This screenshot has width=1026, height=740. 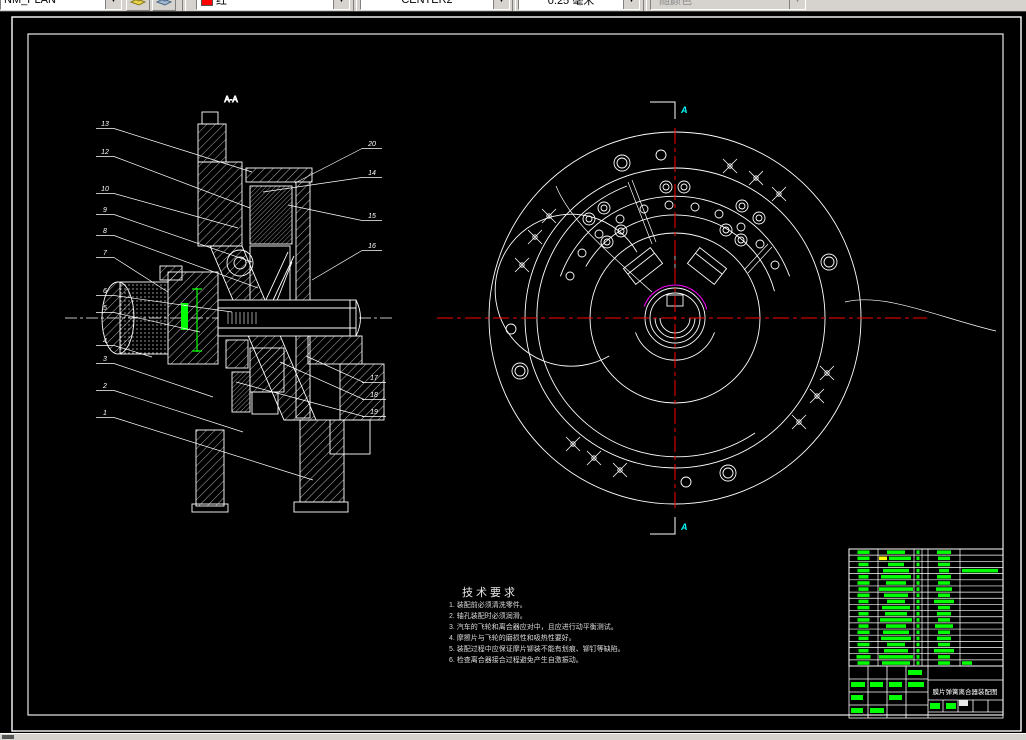 I want to click on part-callout: 18, so click(x=374, y=395).